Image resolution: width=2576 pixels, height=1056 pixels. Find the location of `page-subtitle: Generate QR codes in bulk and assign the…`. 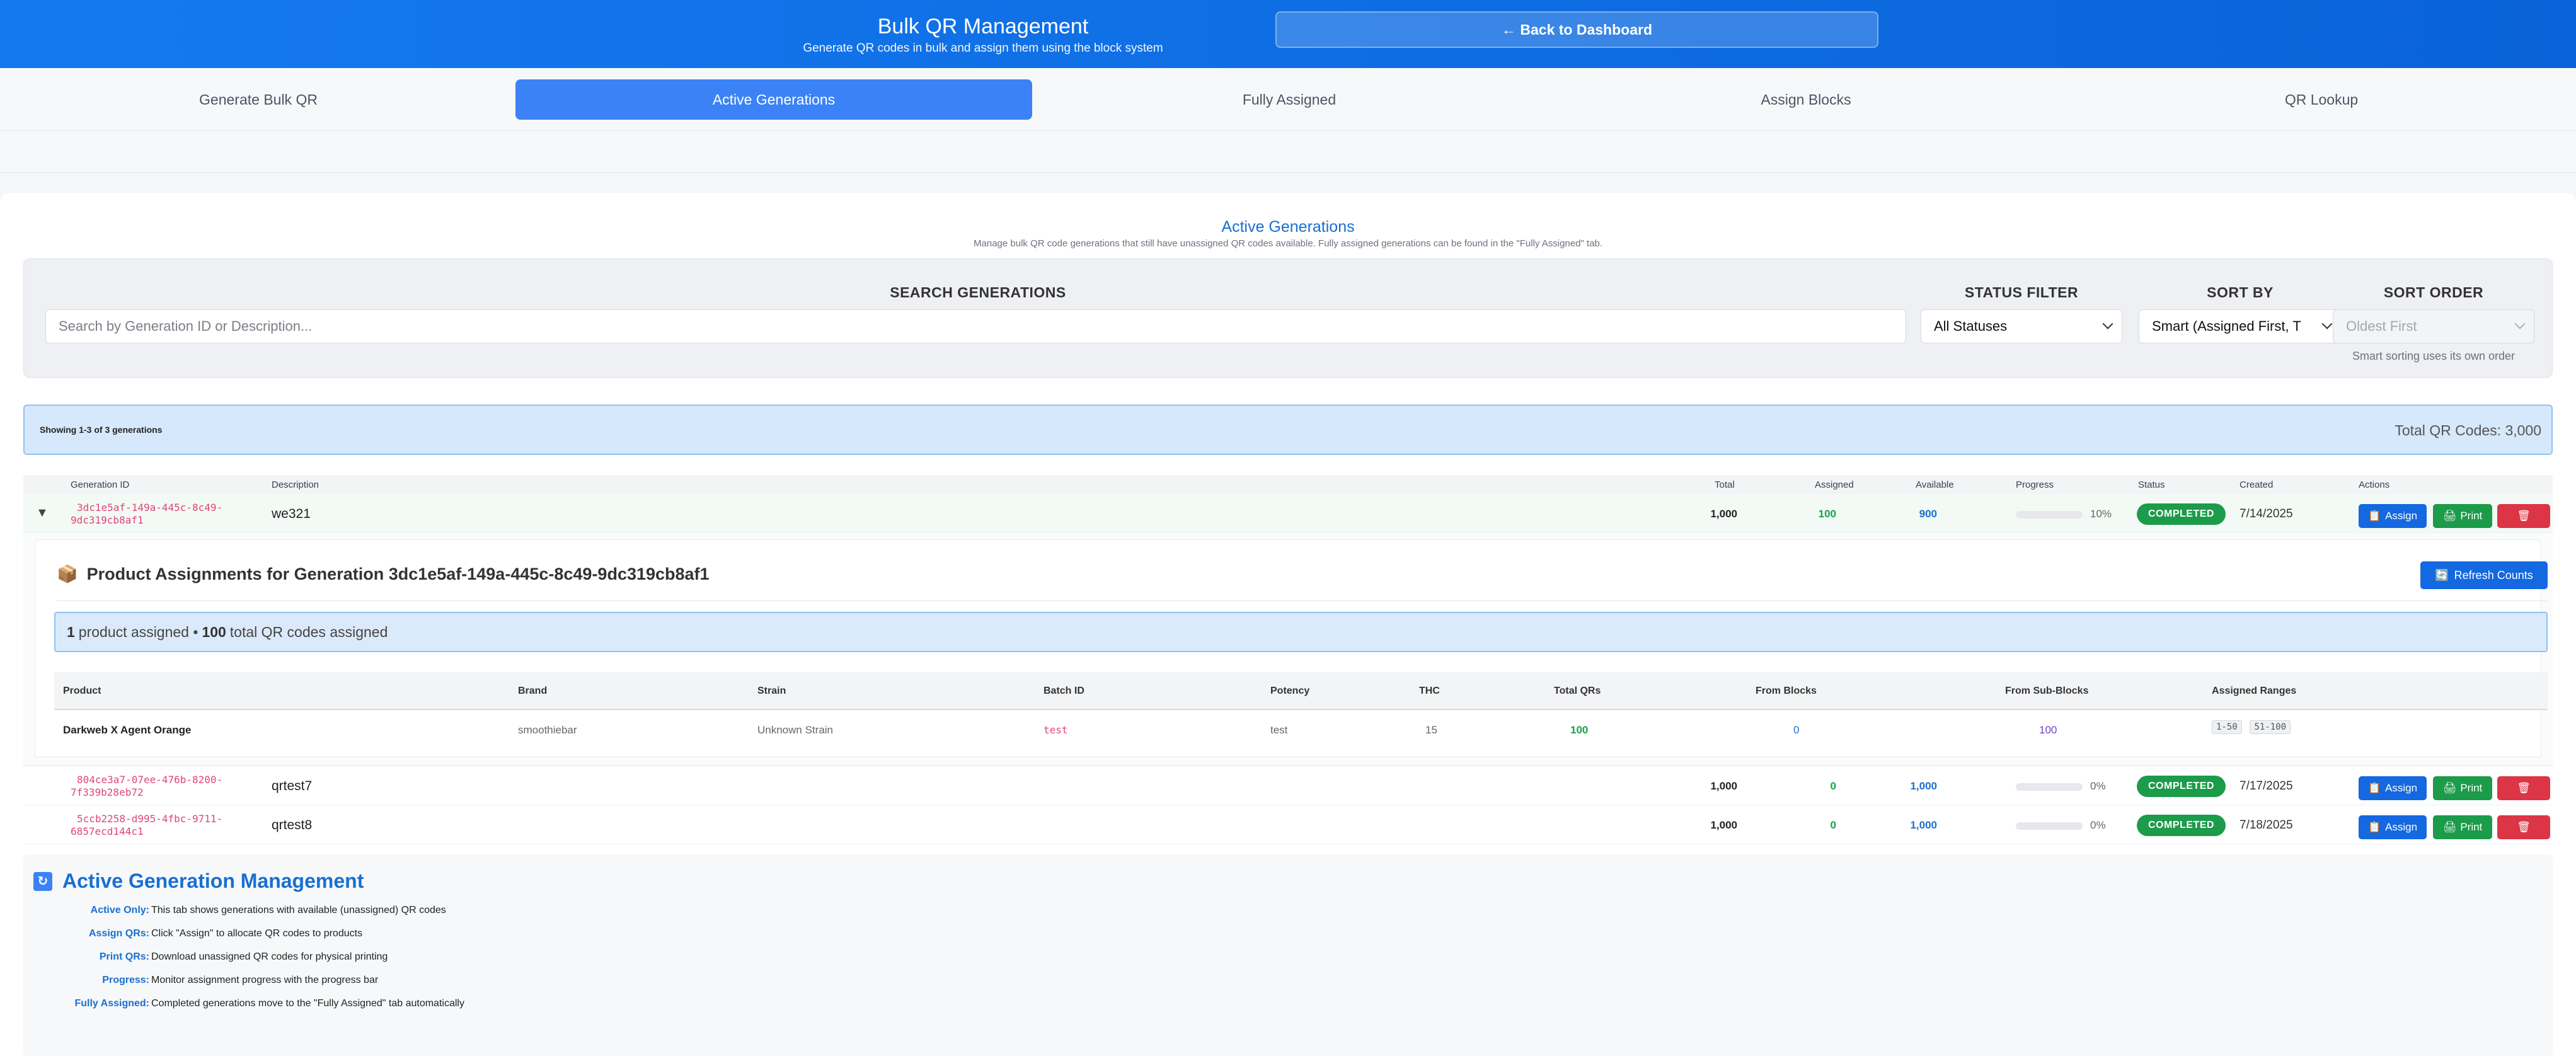

page-subtitle: Generate QR codes in bulk and assign the… is located at coordinates (983, 49).